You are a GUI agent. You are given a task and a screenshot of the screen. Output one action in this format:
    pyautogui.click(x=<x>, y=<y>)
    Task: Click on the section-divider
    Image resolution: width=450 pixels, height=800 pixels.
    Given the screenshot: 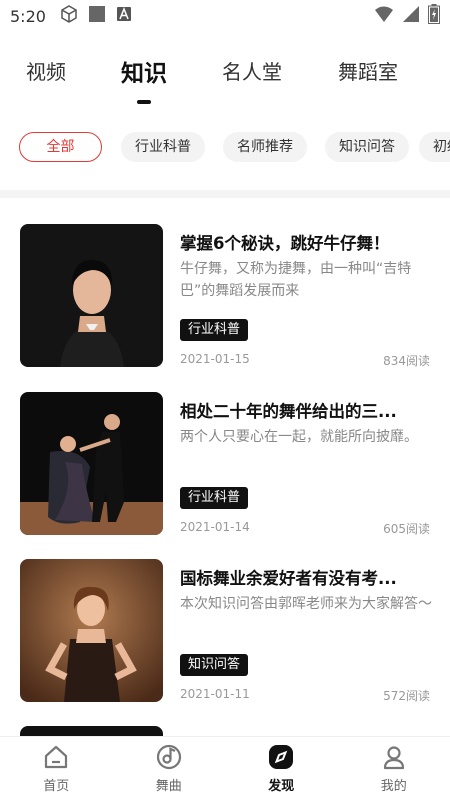 What is the action you would take?
    pyautogui.click(x=225, y=194)
    